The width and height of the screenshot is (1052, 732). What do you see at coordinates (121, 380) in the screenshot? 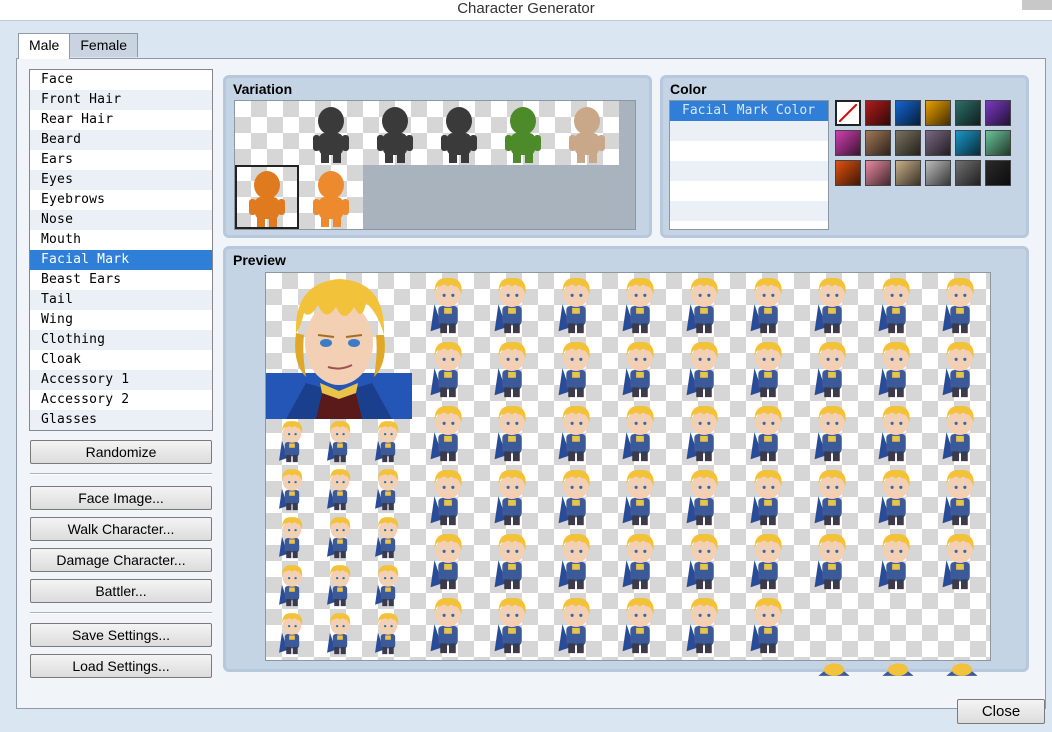
I see `part-item: Accessory 1` at bounding box center [121, 380].